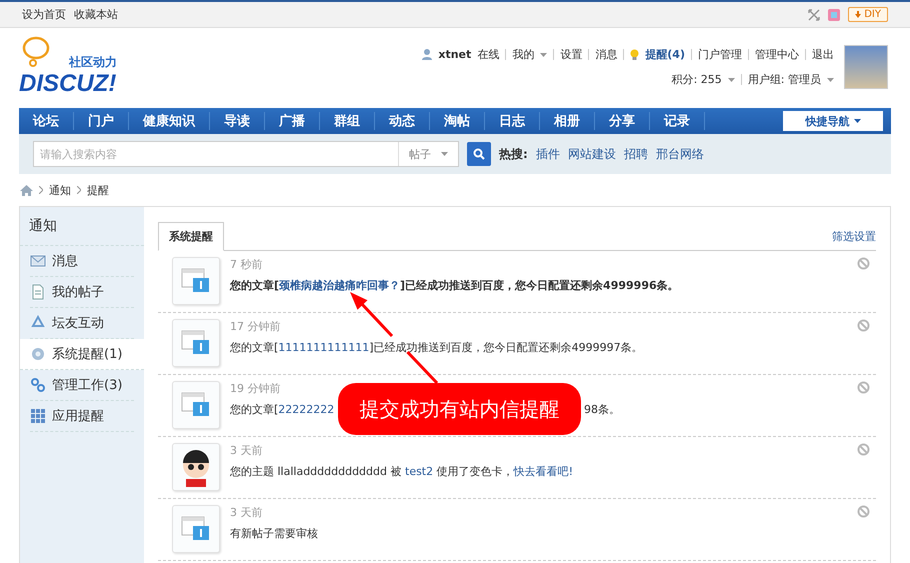  What do you see at coordinates (46, 121) in the screenshot?
I see `nav-item: 论坛` at bounding box center [46, 121].